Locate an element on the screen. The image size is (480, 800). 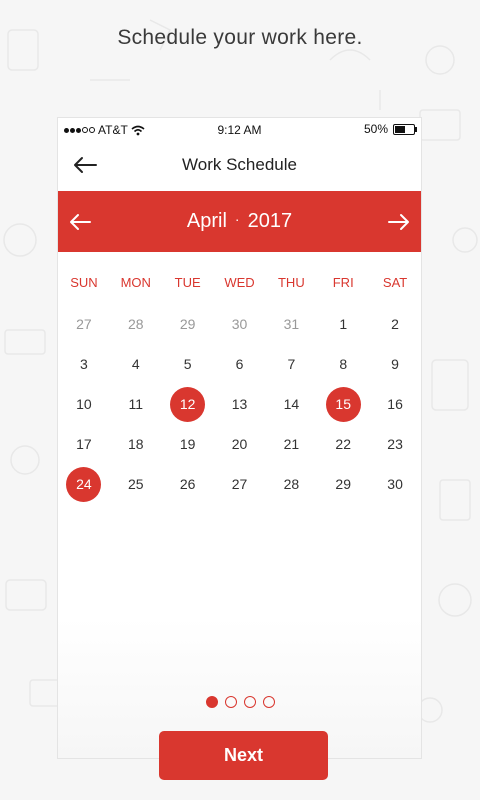
calendar-day-selected: 12 is located at coordinates (188, 404).